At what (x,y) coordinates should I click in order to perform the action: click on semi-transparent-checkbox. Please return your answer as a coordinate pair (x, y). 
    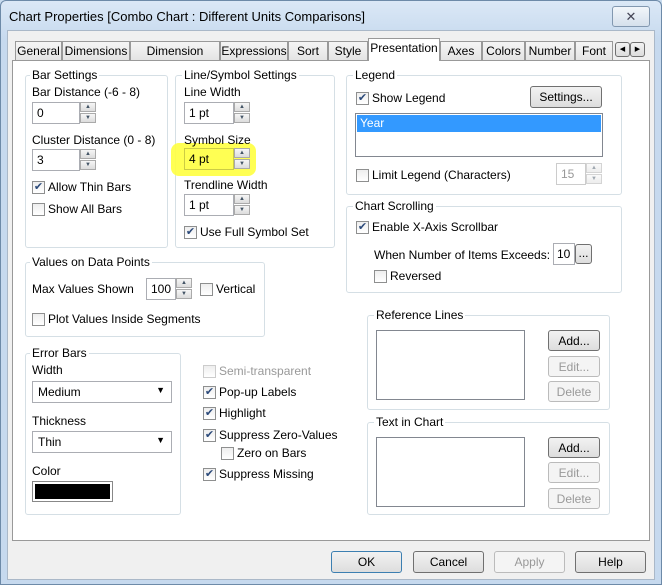
    Looking at the image, I should click on (209, 371).